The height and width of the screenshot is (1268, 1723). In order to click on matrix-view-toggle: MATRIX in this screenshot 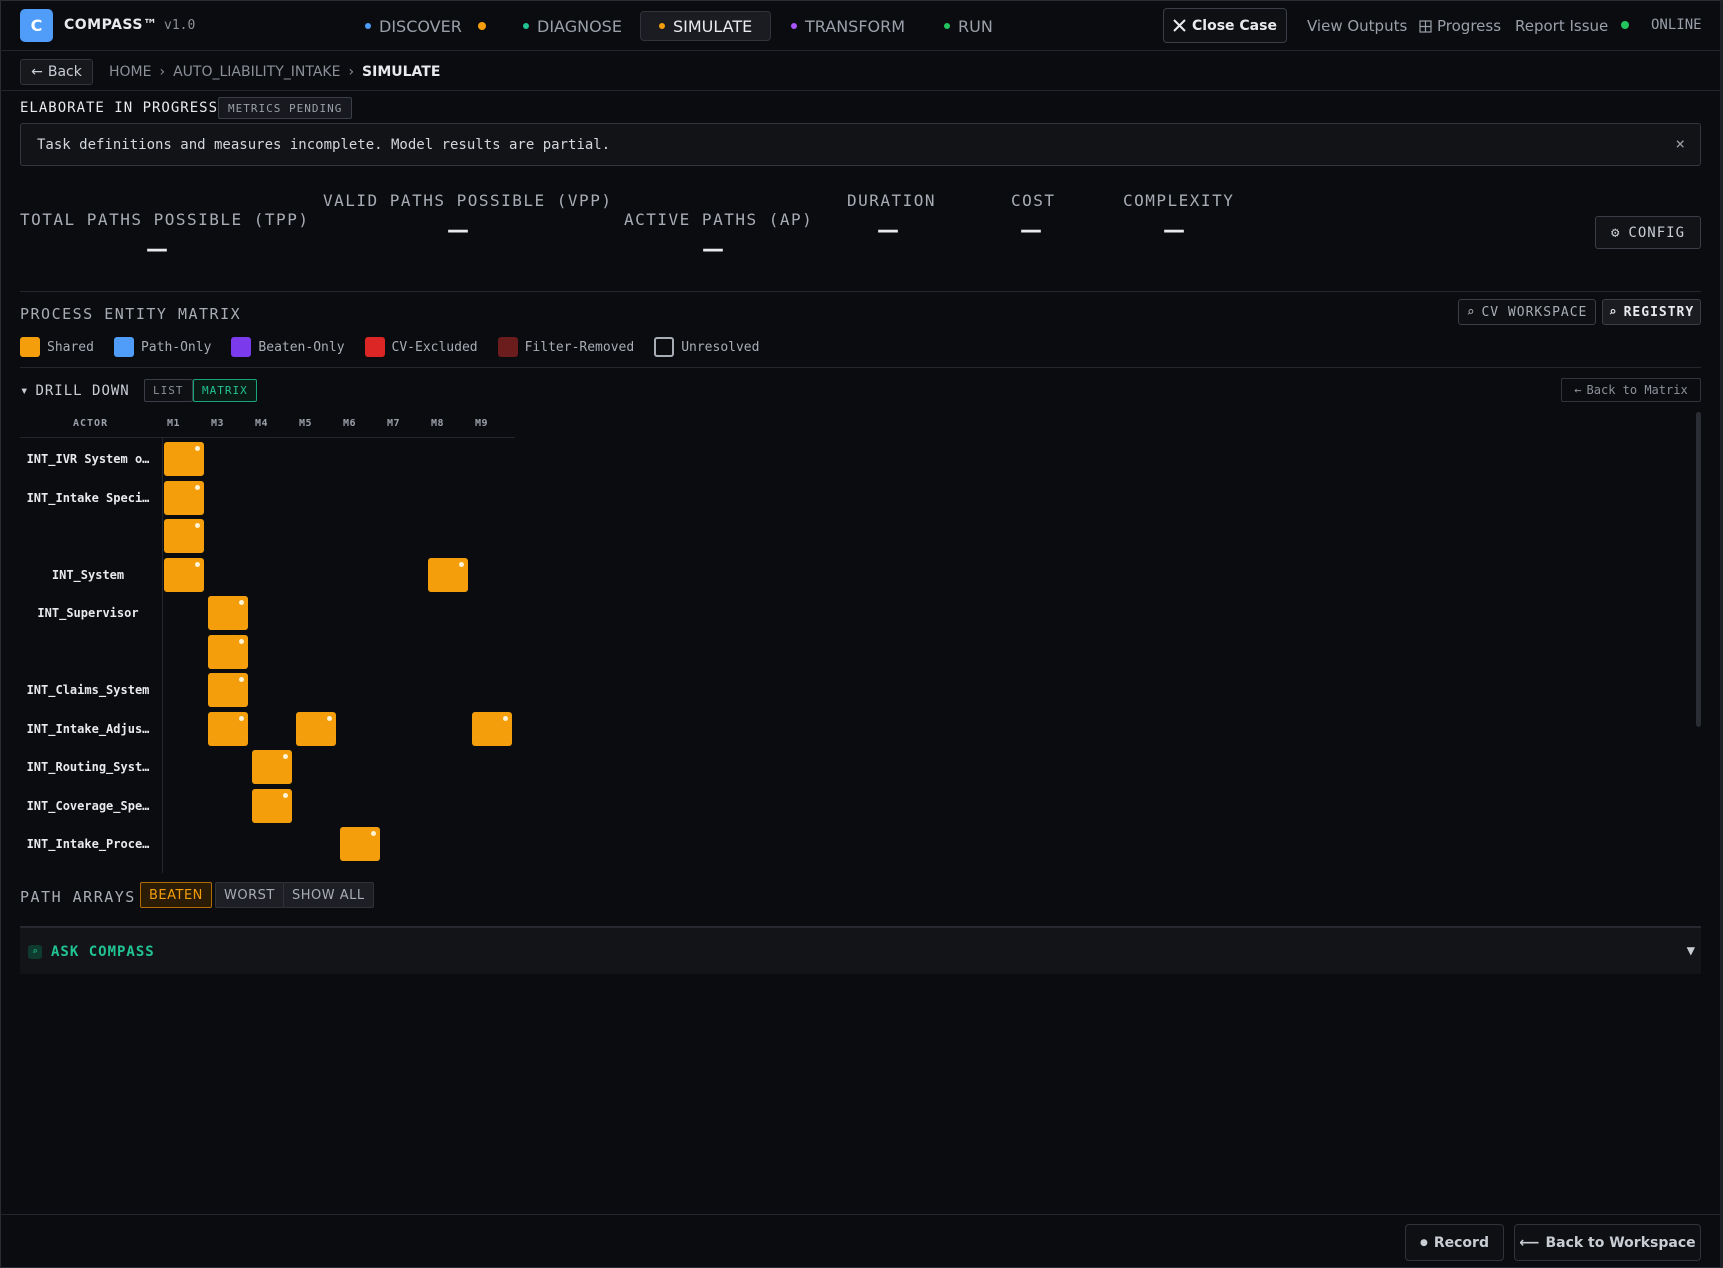, I will do `click(225, 390)`.